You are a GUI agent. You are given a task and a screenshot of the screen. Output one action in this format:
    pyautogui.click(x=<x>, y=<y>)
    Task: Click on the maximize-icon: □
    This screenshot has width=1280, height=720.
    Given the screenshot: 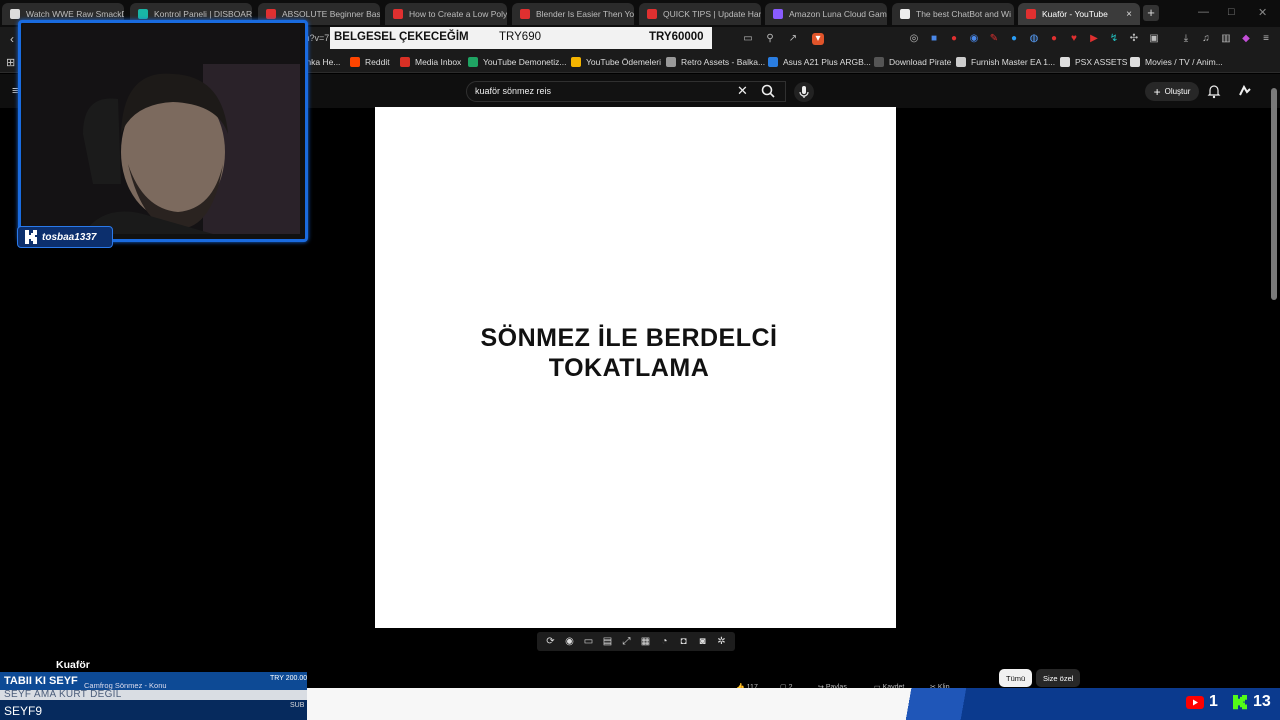 What is the action you would take?
    pyautogui.click(x=1231, y=12)
    